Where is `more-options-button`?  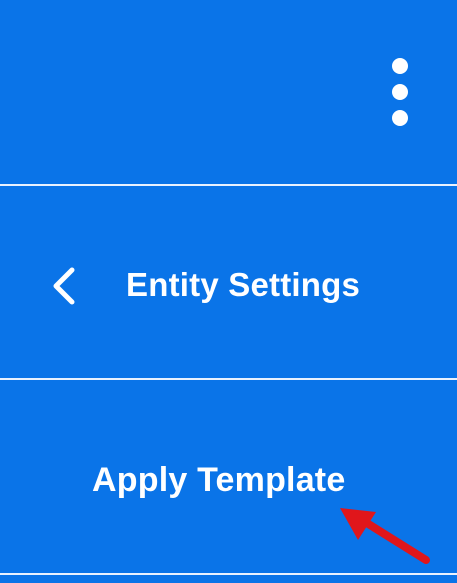
more-options-button is located at coordinates (400, 92).